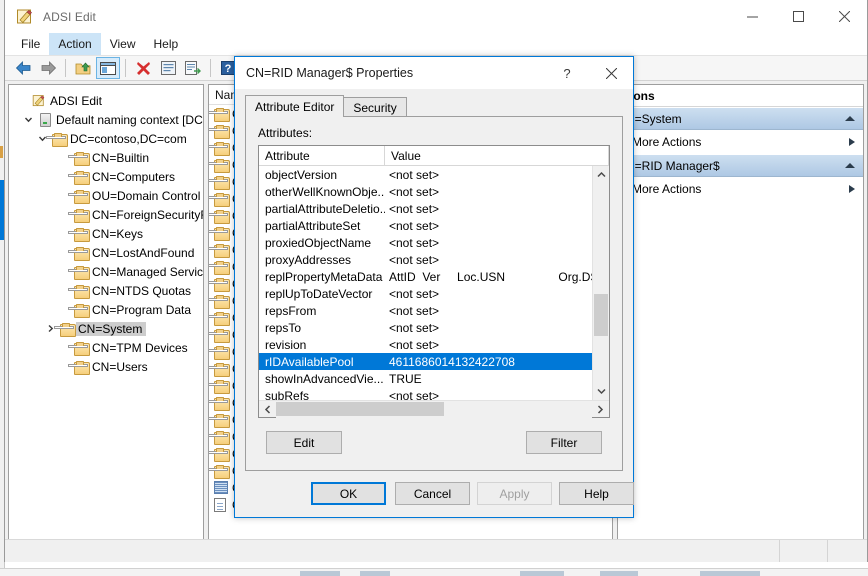 This screenshot has width=868, height=576. I want to click on attribute-row: proxyAddresses <not set>, so click(425, 259).